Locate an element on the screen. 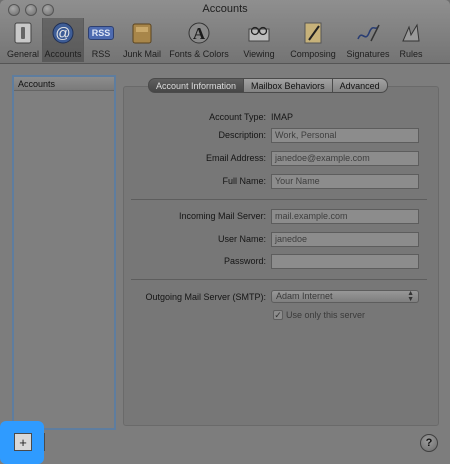 The width and height of the screenshot is (450, 464). popup-arrows-icon: ▲ ▼ is located at coordinates (410, 296).